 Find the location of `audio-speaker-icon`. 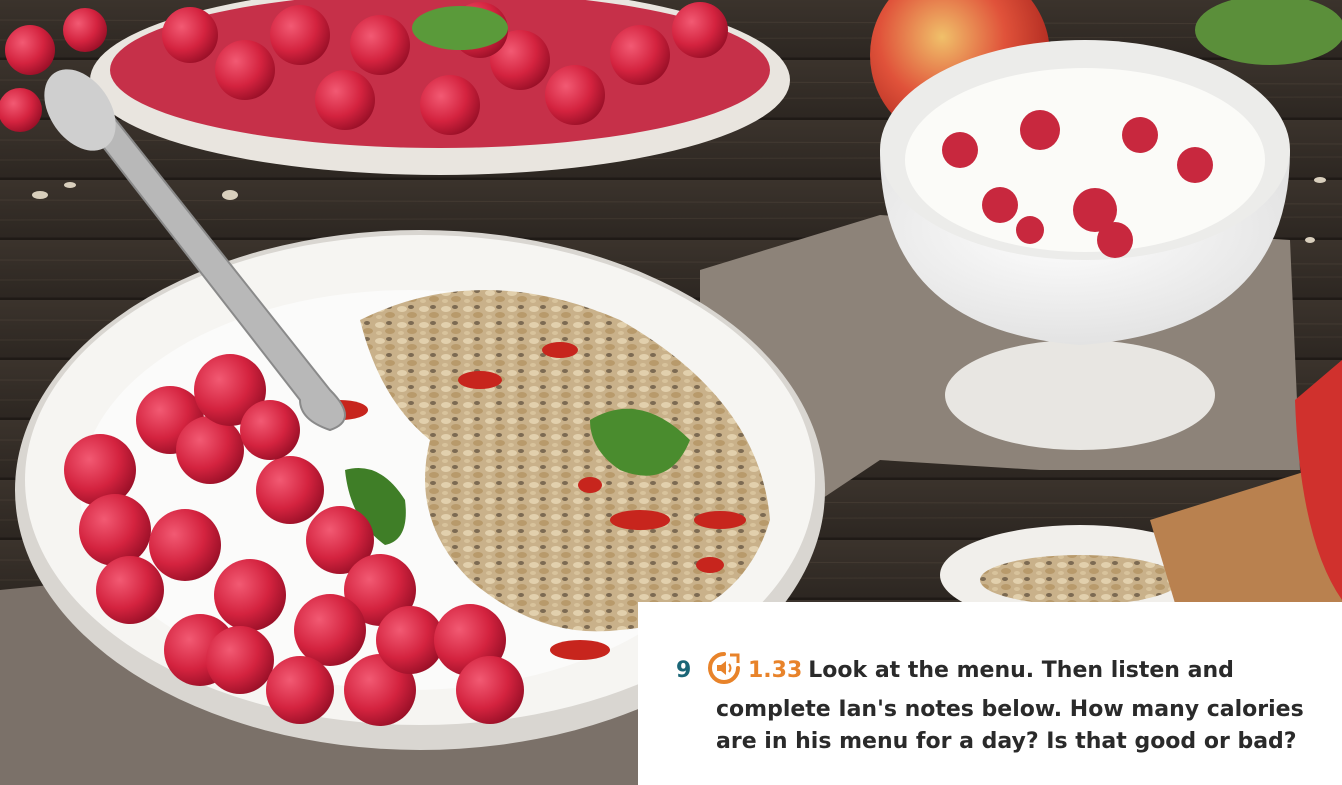

audio-speaker-icon is located at coordinates (724, 673).